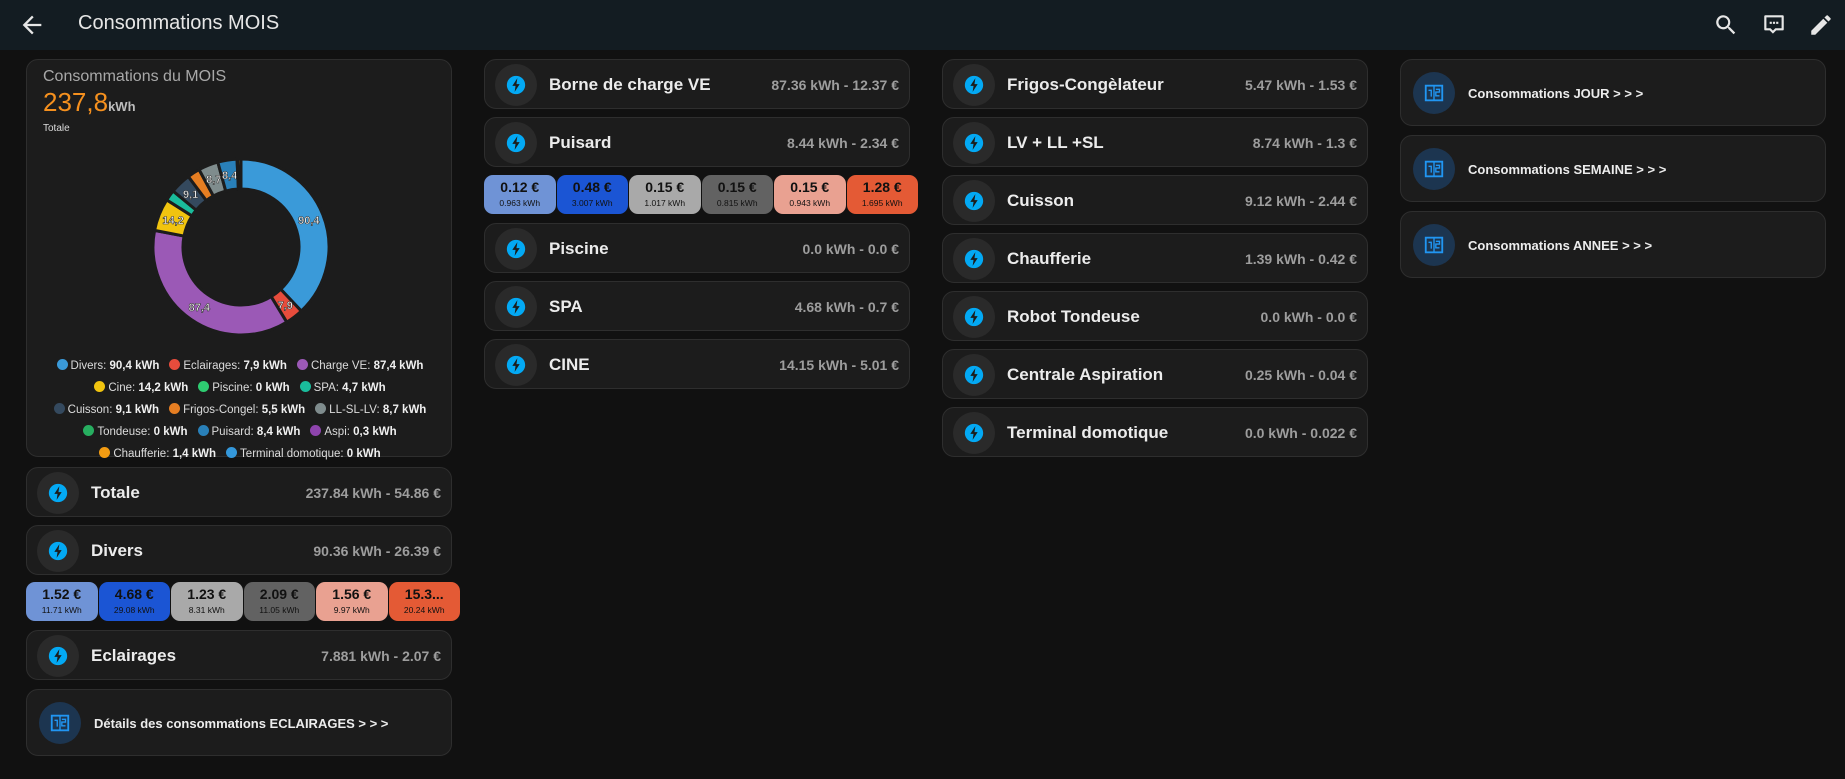 The image size is (1845, 779). Describe the element at coordinates (172, 221) in the screenshot. I see `data-label: 14,2` at that location.